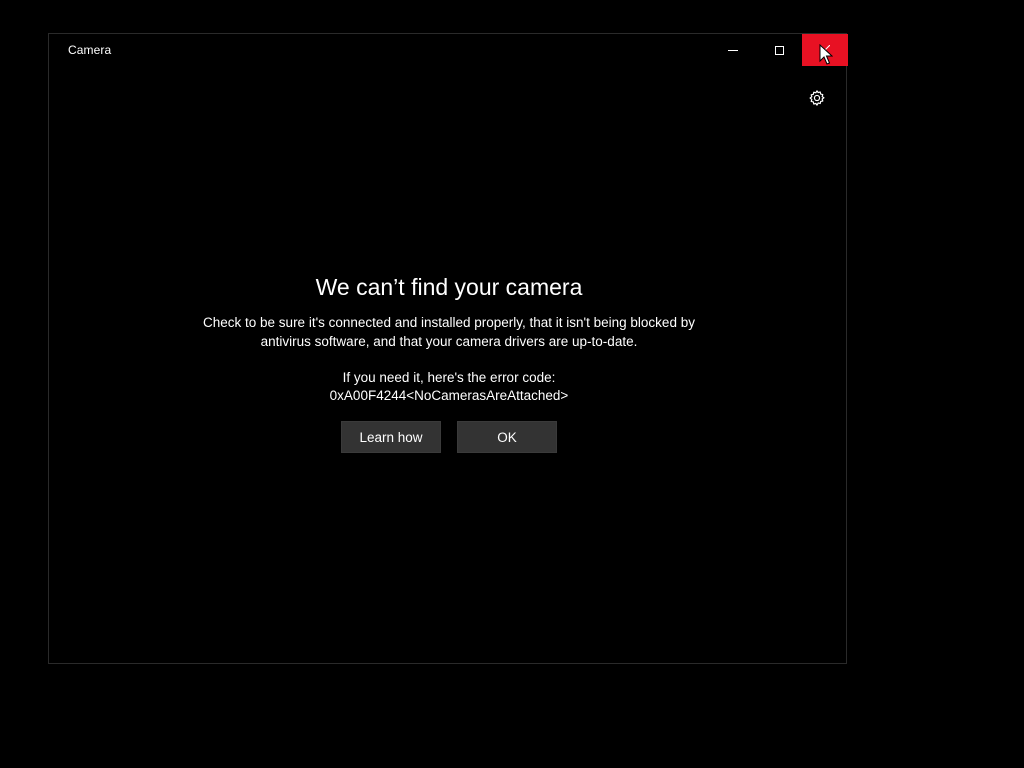 The image size is (1024, 768). What do you see at coordinates (449, 287) in the screenshot?
I see `error-heading: We can’t find your camera` at bounding box center [449, 287].